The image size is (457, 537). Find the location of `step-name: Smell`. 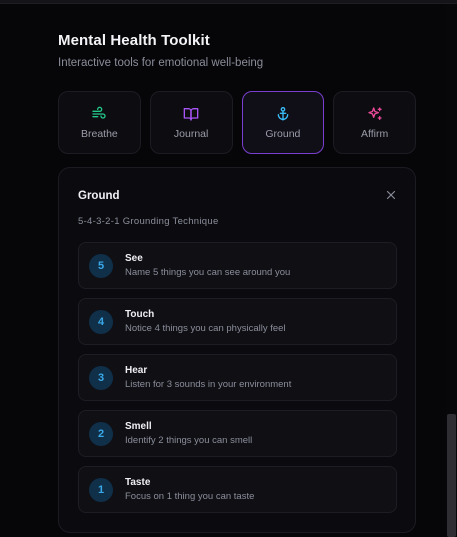

step-name: Smell is located at coordinates (138, 426).